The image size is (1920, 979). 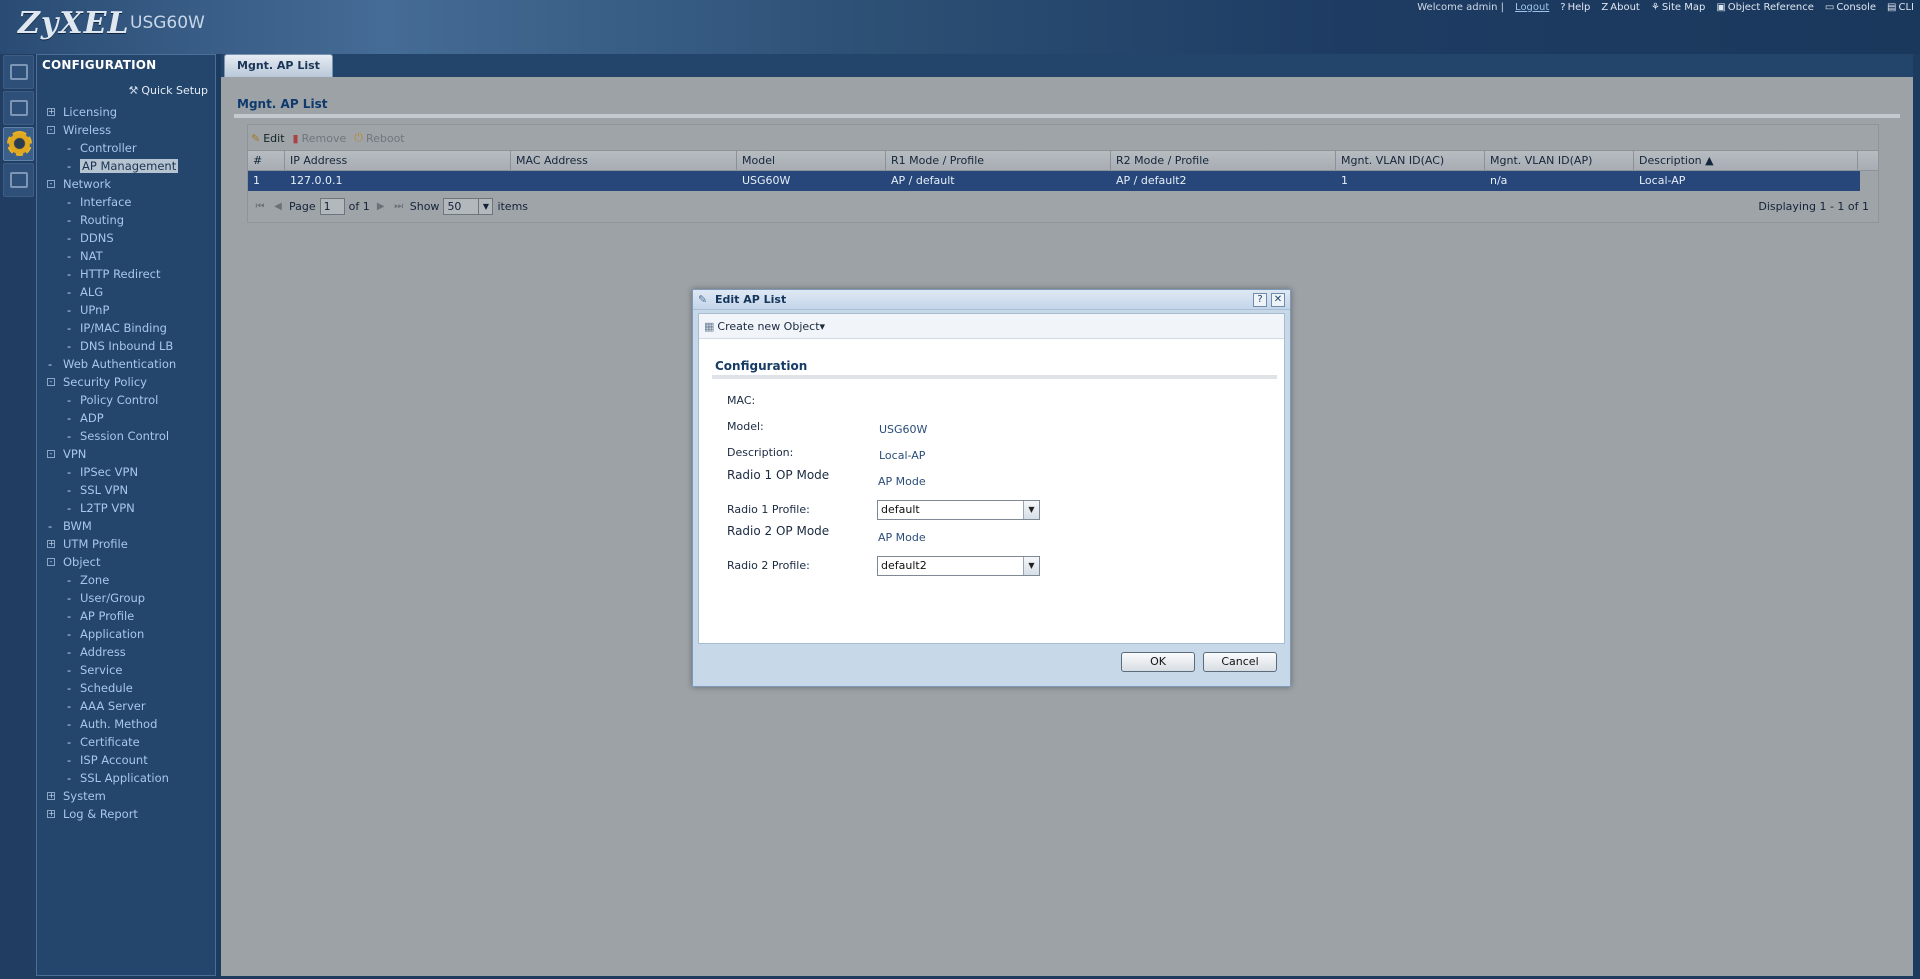 I want to click on sidebar-item-isp-account: - ISP Account, so click(x=126, y=760).